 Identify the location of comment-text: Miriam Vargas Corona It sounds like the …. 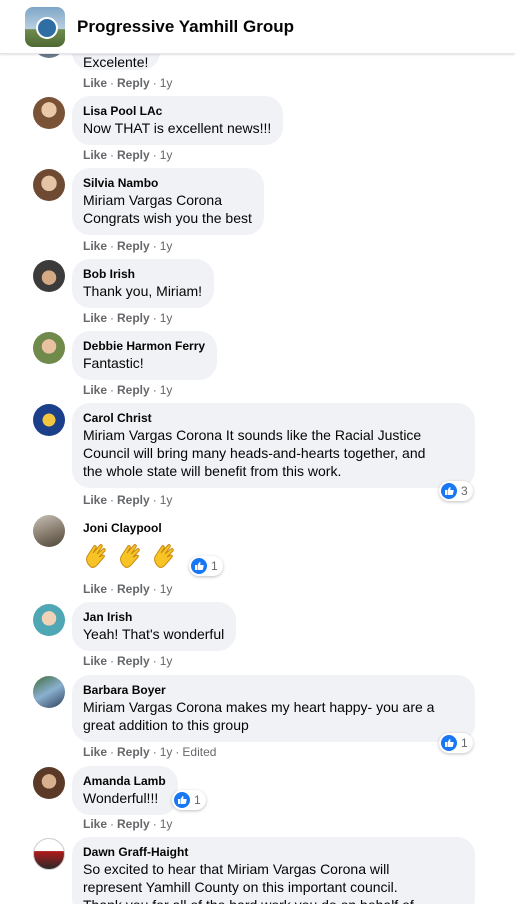
(254, 453).